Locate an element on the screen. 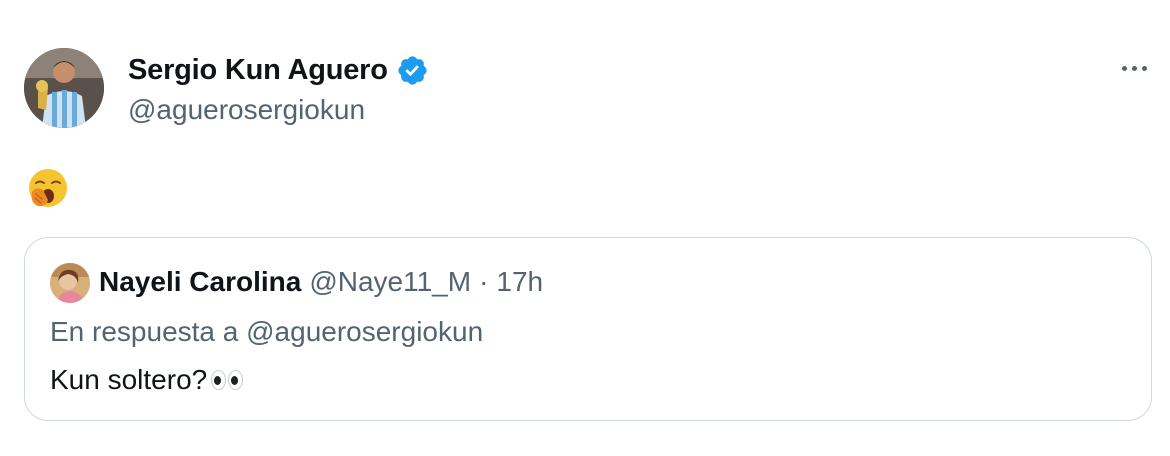  eye-right is located at coordinates (236, 380).